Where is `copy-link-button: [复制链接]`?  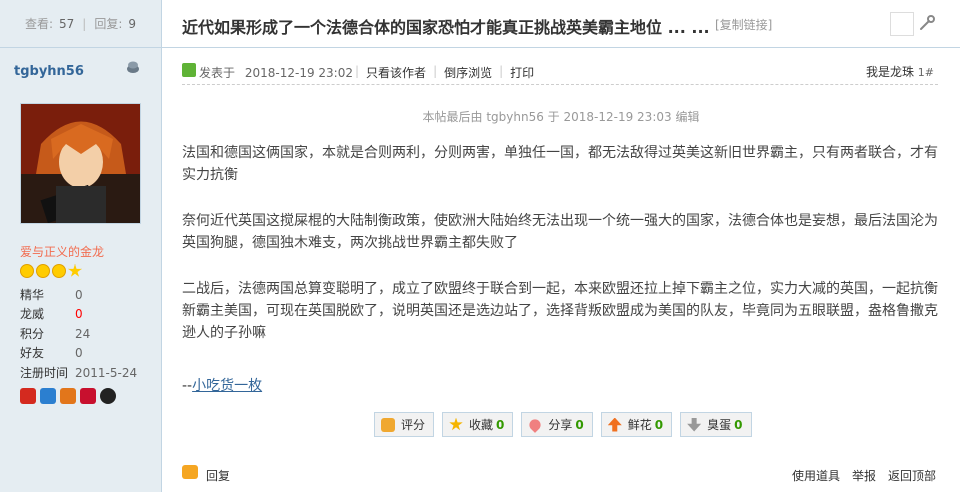
copy-link-button: [复制链接] is located at coordinates (743, 24).